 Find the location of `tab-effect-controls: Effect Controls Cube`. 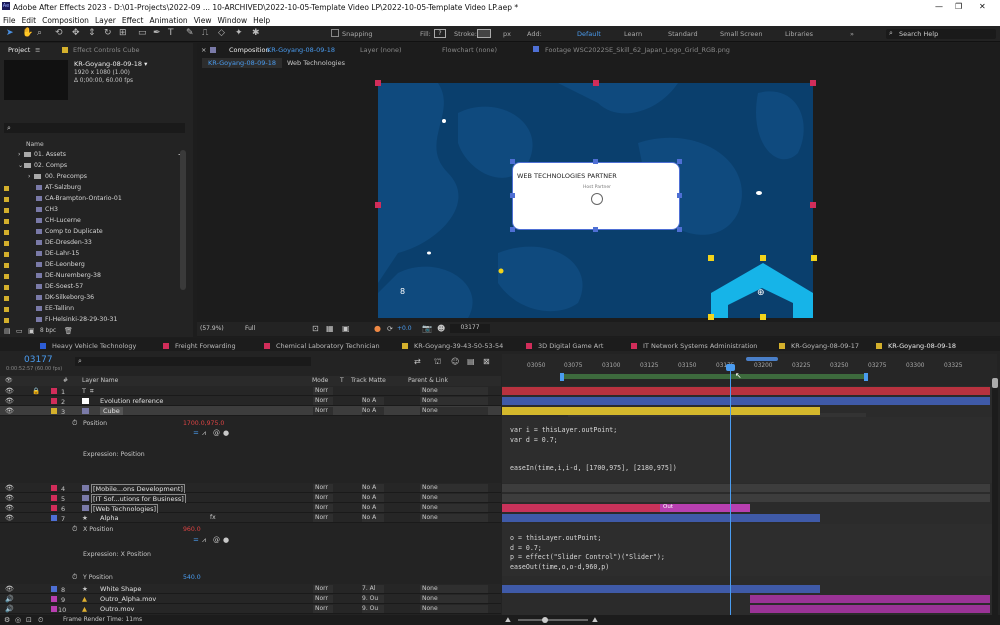

tab-effect-controls: Effect Controls Cube is located at coordinates (106, 50).